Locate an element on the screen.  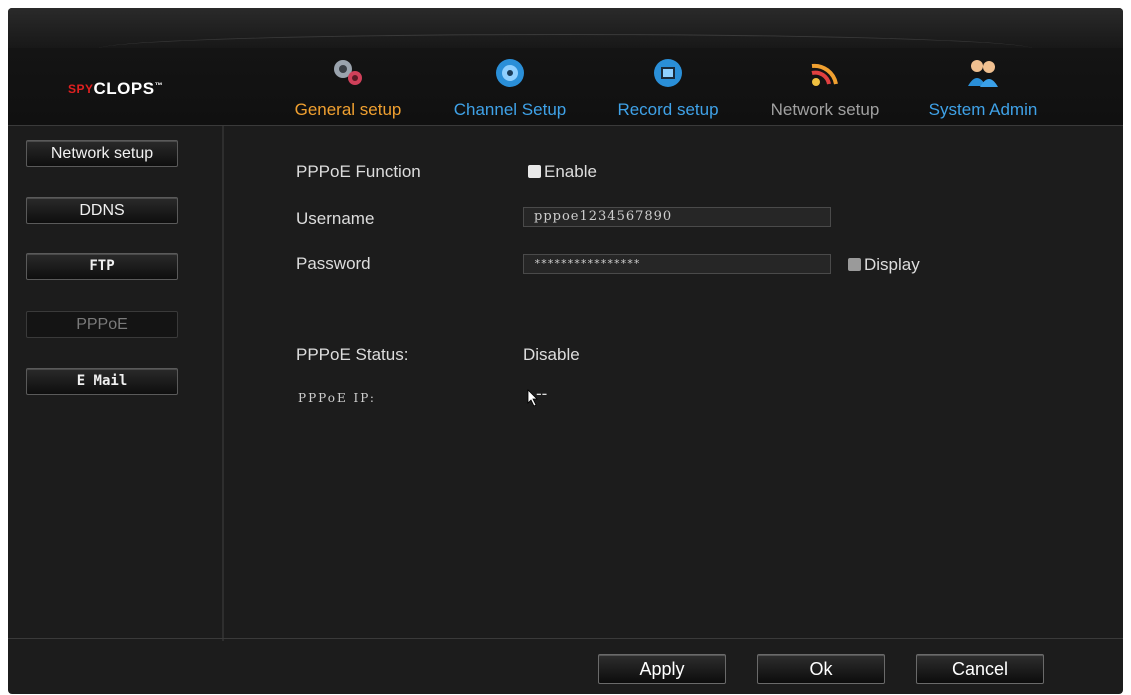
nav-system-admin-label: System Admin is located at coordinates (983, 109).